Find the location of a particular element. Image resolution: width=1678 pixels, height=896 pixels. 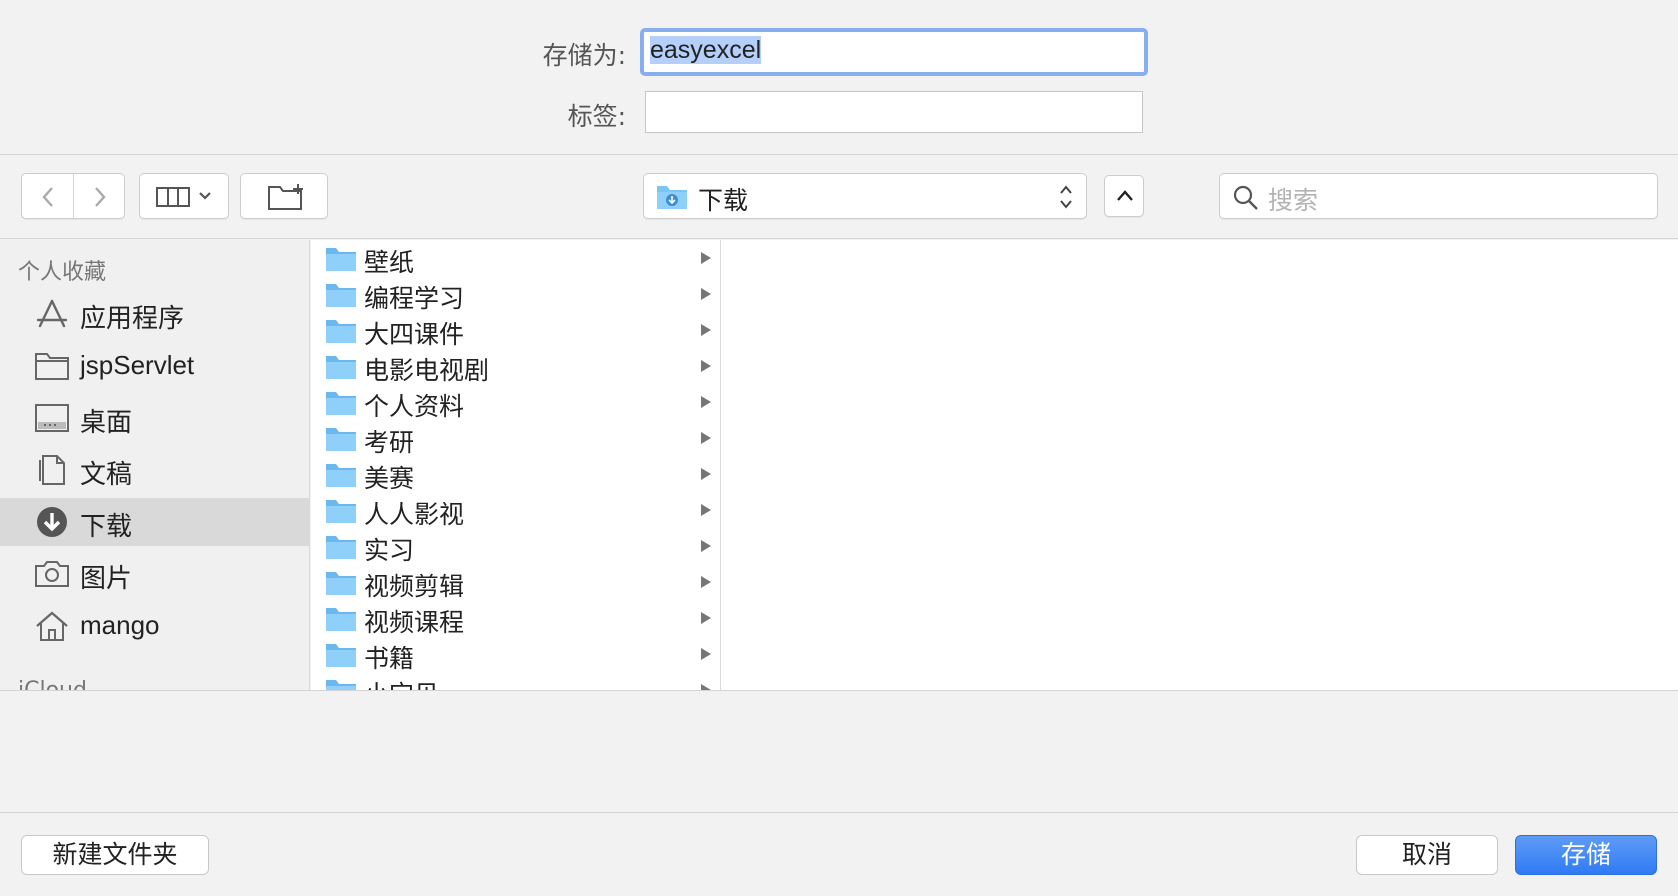

chevron-left-icon is located at coordinates (47, 197).